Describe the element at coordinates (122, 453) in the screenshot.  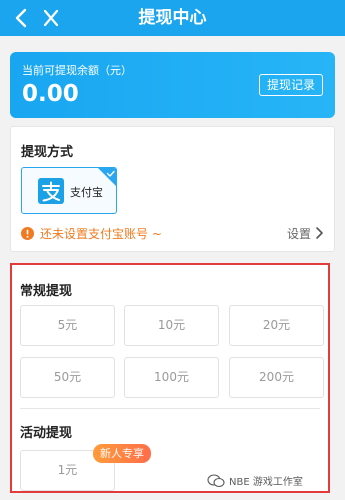
I see `new-user-badge: 新人专享` at that location.